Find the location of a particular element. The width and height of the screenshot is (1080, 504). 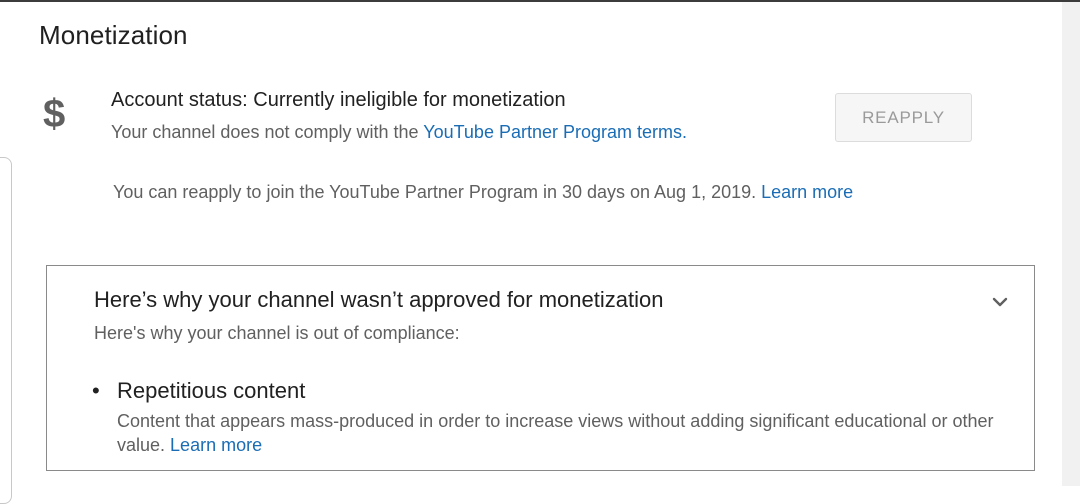

reason-title: Repetitious content is located at coordinates (211, 390).